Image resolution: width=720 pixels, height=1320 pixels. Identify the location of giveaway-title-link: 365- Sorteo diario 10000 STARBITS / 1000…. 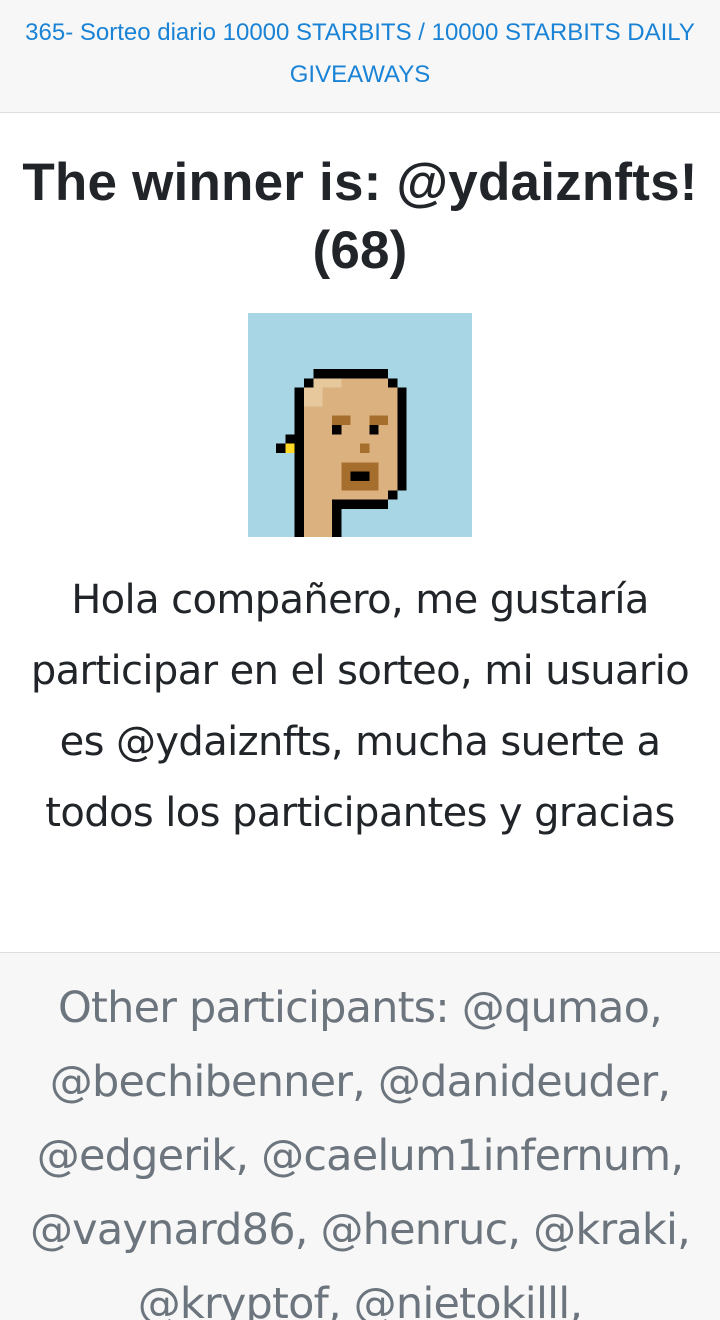
(360, 54).